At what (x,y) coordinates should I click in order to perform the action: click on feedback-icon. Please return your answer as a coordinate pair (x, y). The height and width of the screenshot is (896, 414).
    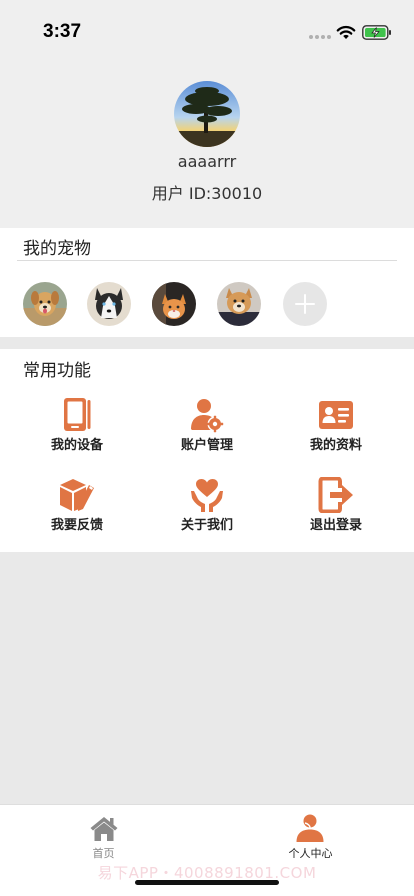
    Looking at the image, I should click on (77, 495).